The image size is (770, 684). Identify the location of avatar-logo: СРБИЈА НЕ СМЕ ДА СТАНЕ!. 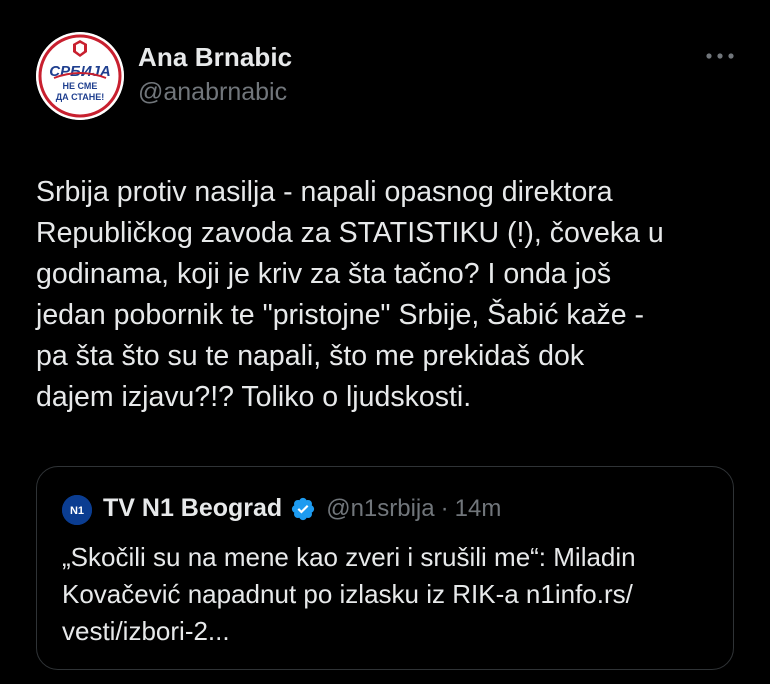
(80, 76).